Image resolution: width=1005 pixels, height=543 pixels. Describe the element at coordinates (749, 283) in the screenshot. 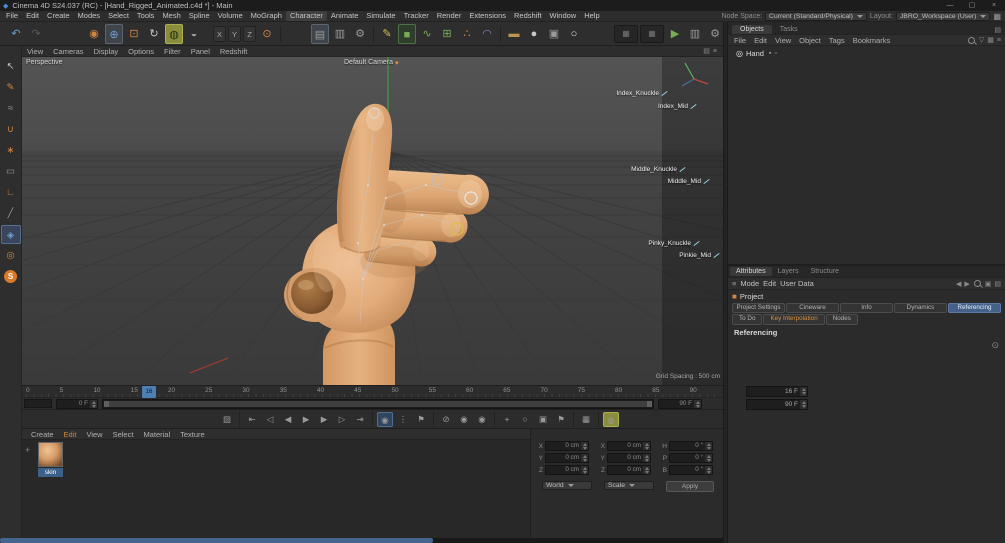

I see `mode-menu: Mode` at that location.